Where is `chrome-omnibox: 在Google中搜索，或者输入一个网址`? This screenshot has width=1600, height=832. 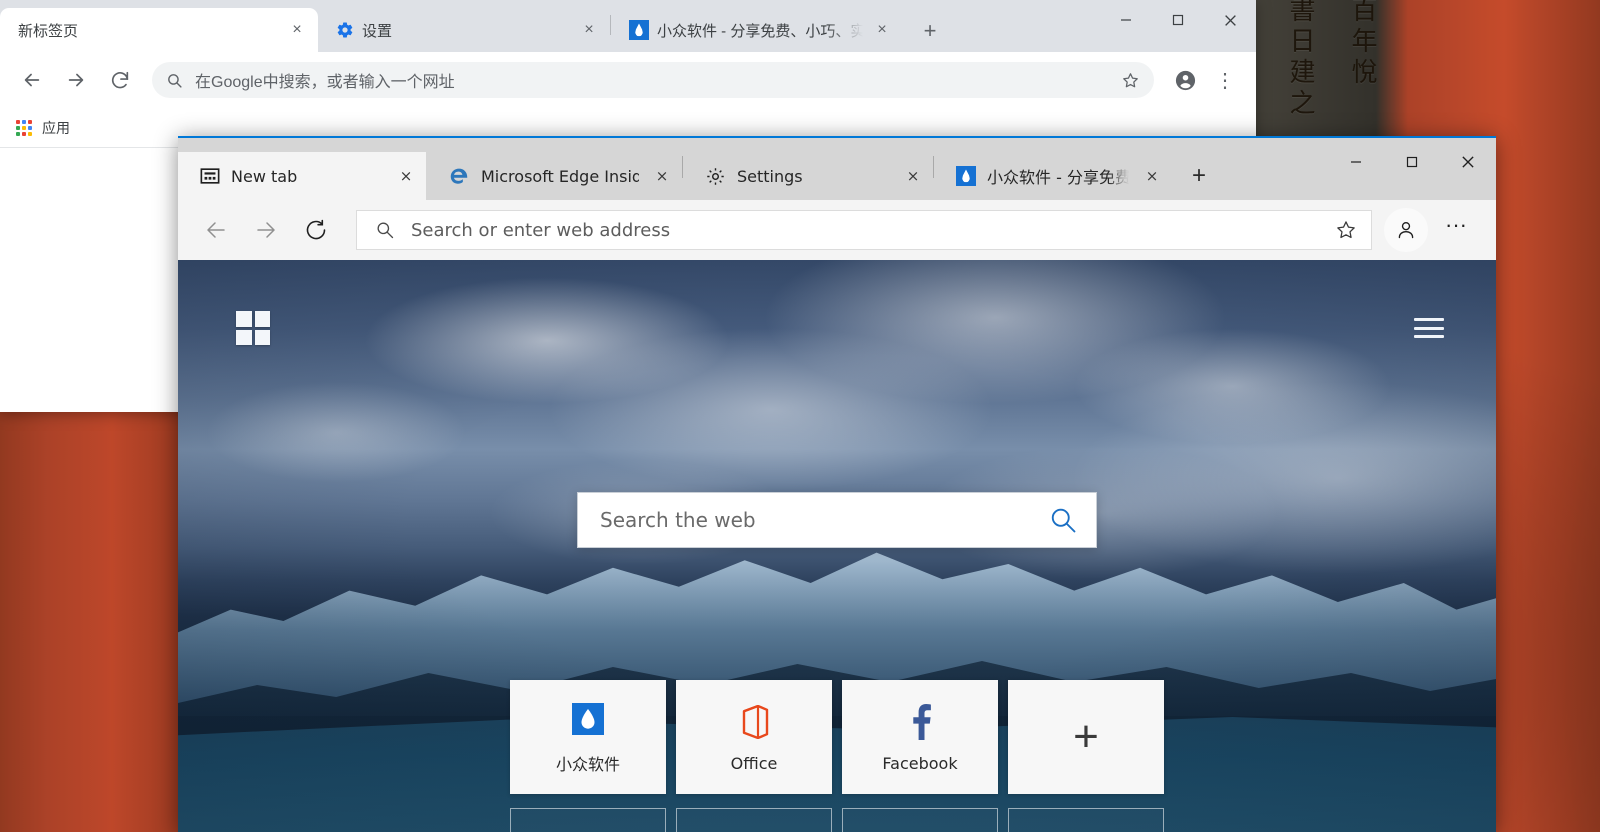
chrome-omnibox: 在Google中搜索，或者输入一个网址 is located at coordinates (653, 80).